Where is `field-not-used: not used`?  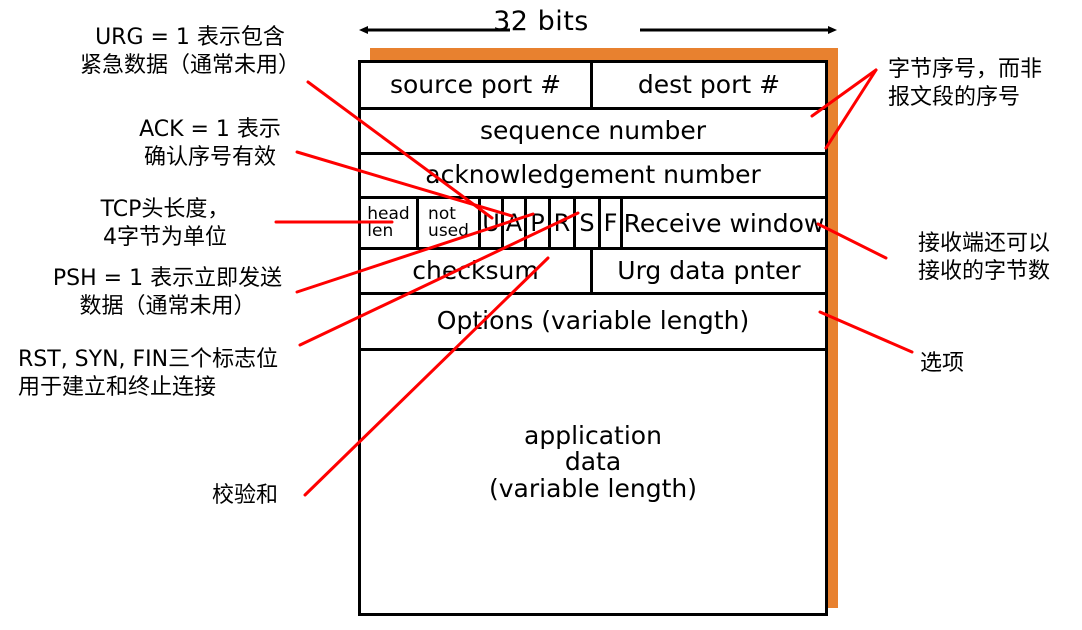
field-not-used: not used is located at coordinates (450, 223).